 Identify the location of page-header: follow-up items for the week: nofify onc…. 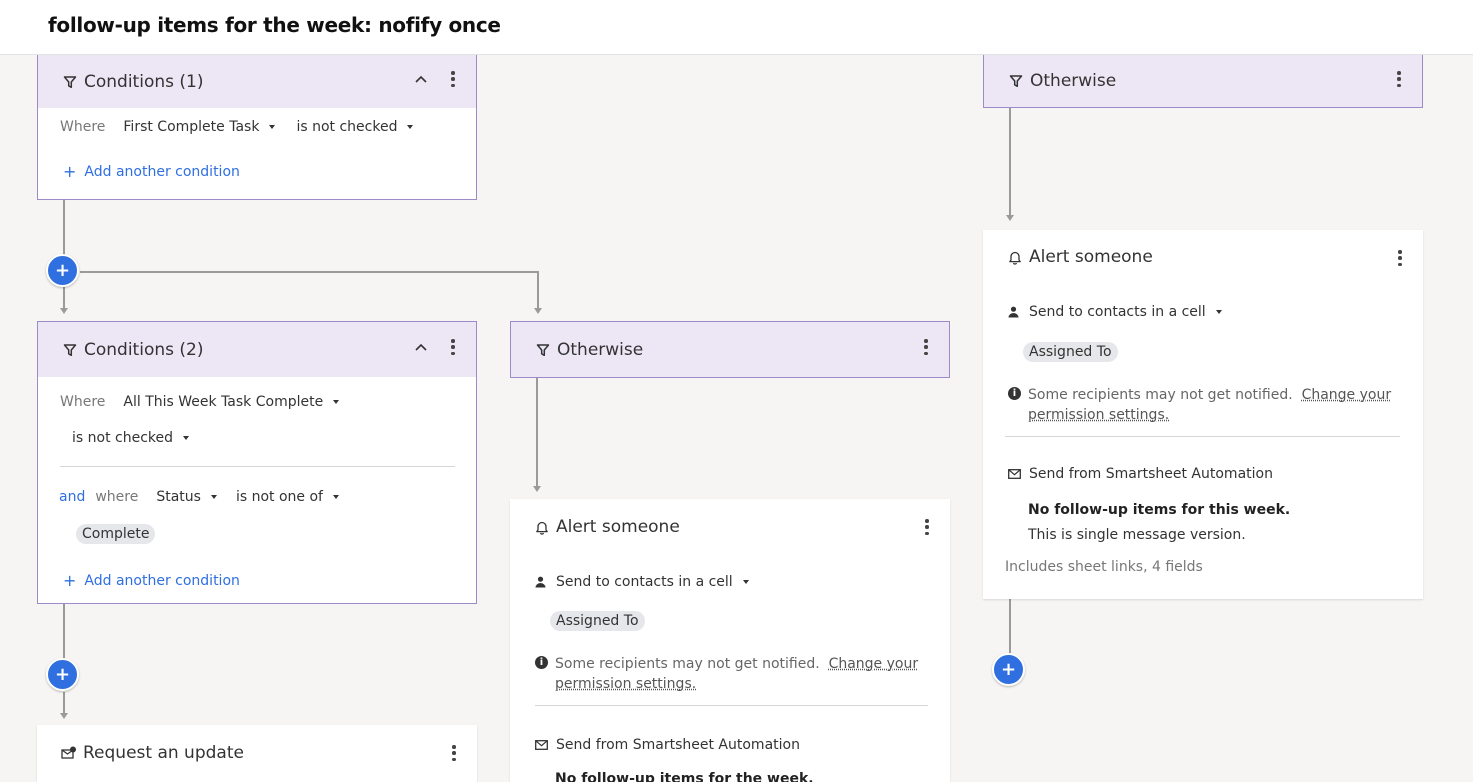
(736, 27).